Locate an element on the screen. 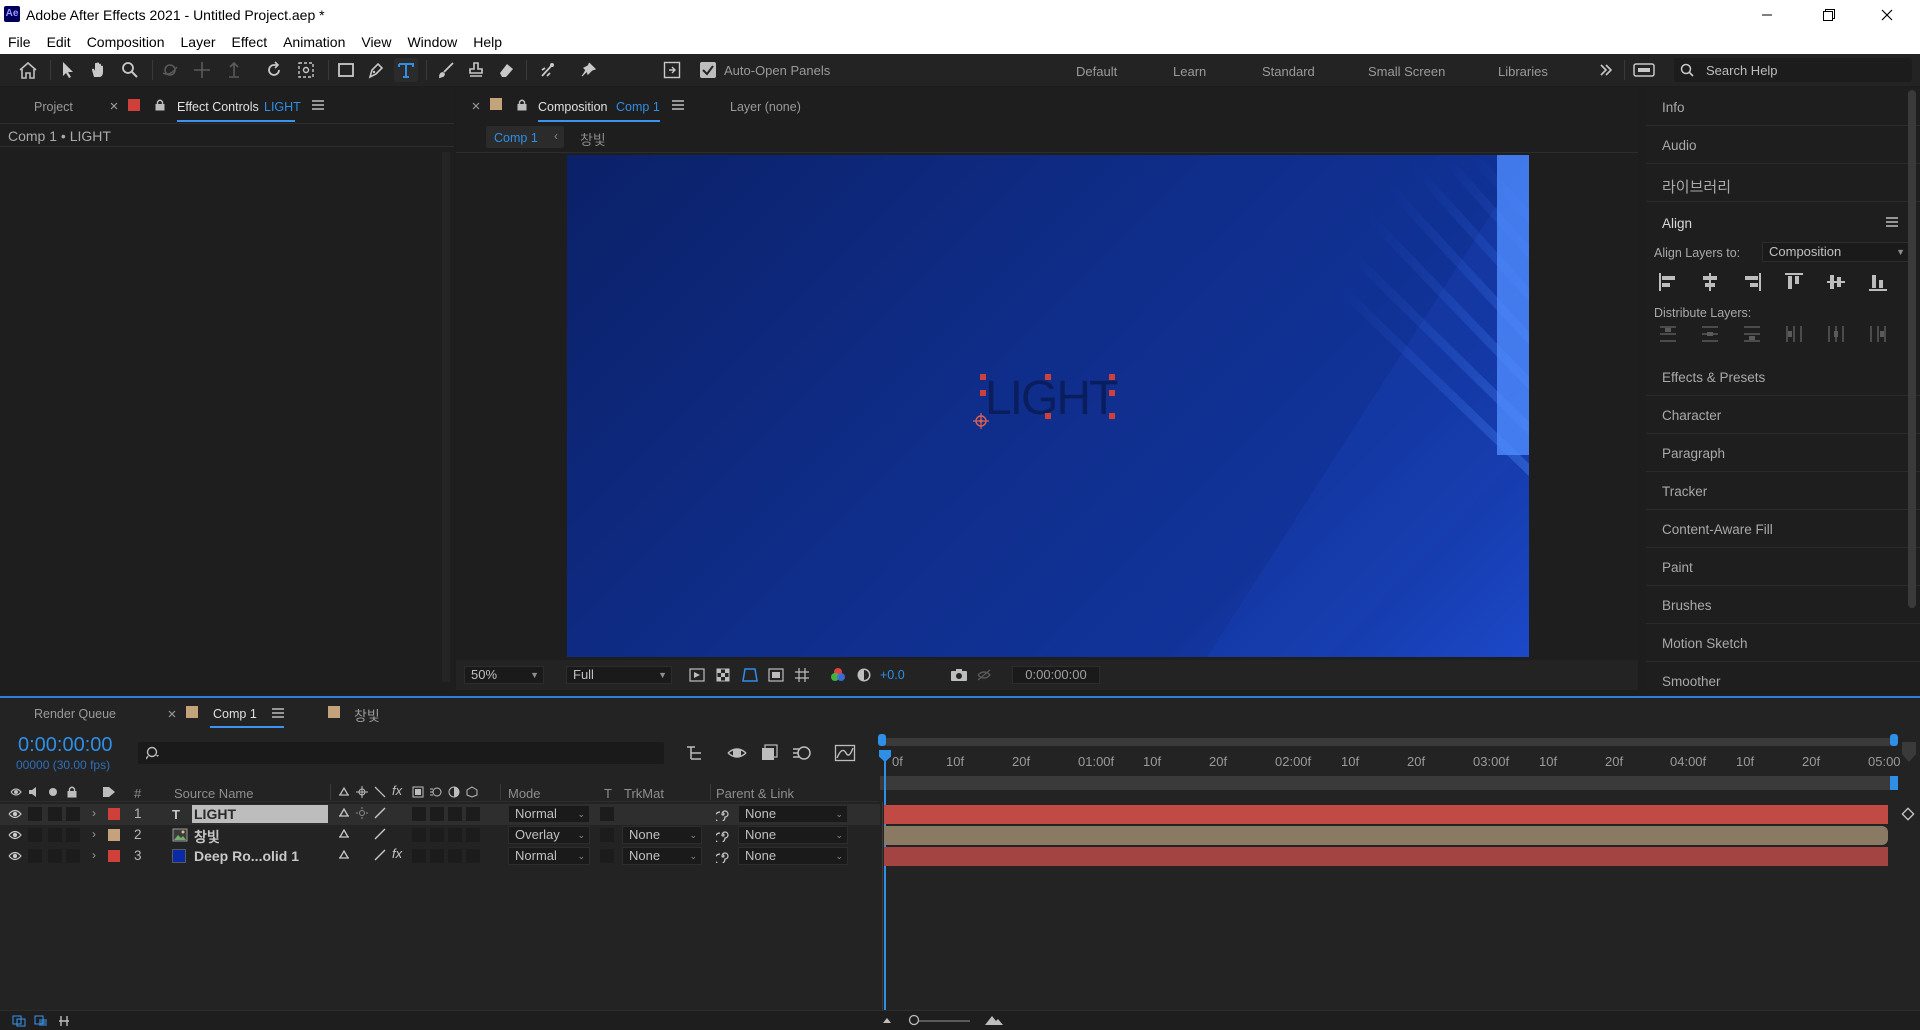  tab-effect-controls: Effect Controls is located at coordinates (218, 107).